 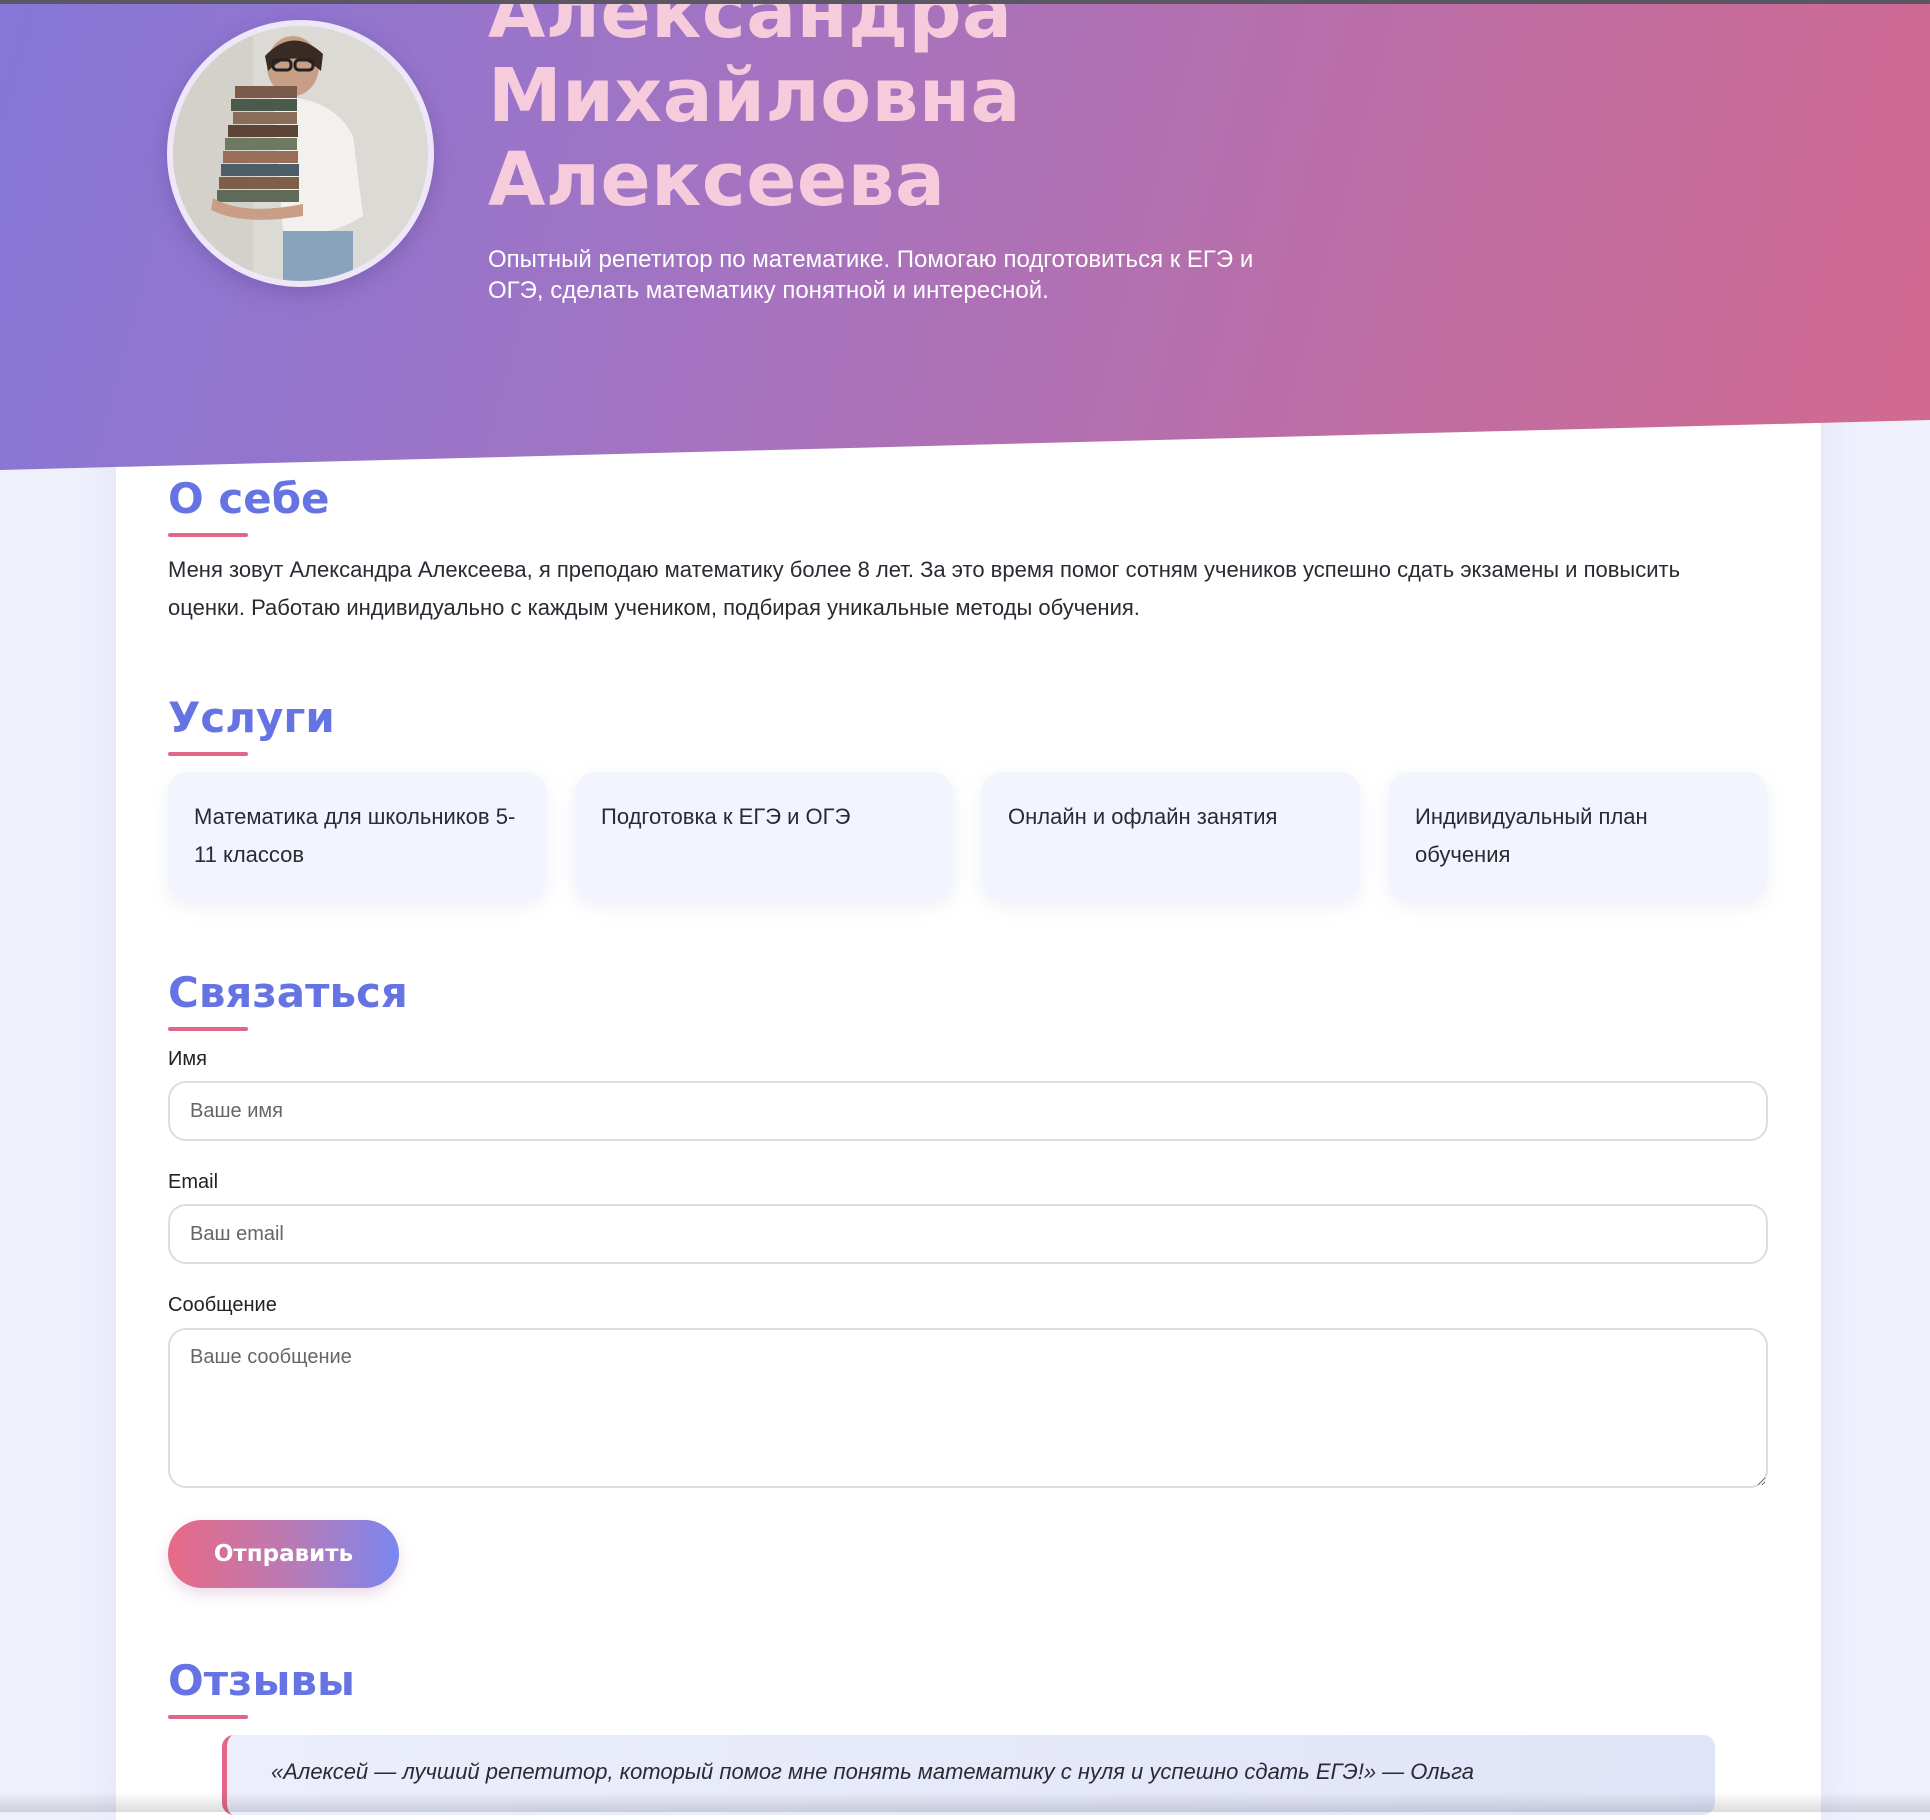 I want to click on service-card-label: Онлайн и офлайн занятия, so click(x=1143, y=816).